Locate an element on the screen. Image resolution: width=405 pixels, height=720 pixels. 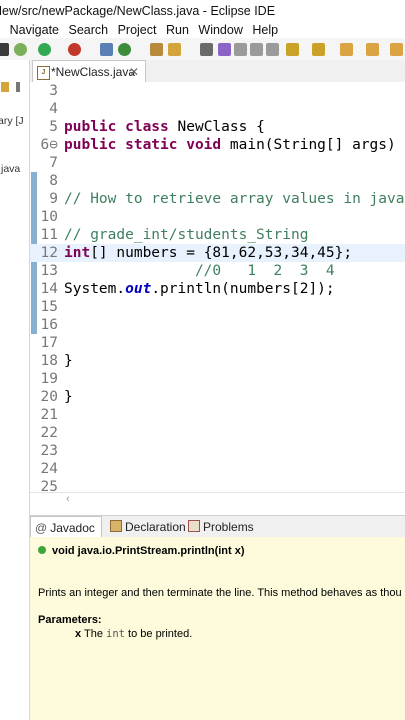
code-line: 11// grade_int/students_String is located at coordinates (174, 235).